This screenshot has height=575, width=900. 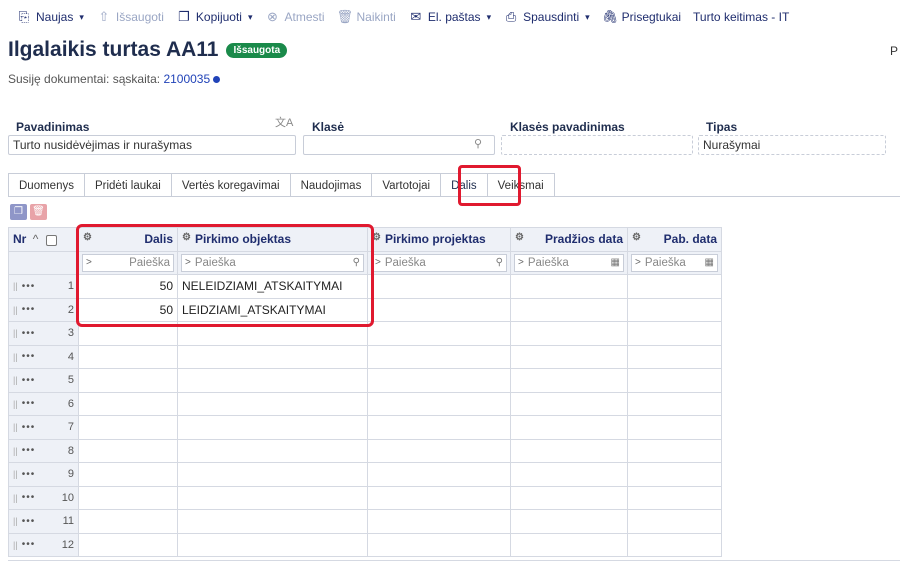 What do you see at coordinates (569, 262) in the screenshot?
I see `pradzios-date-input: > Paieška ▦` at bounding box center [569, 262].